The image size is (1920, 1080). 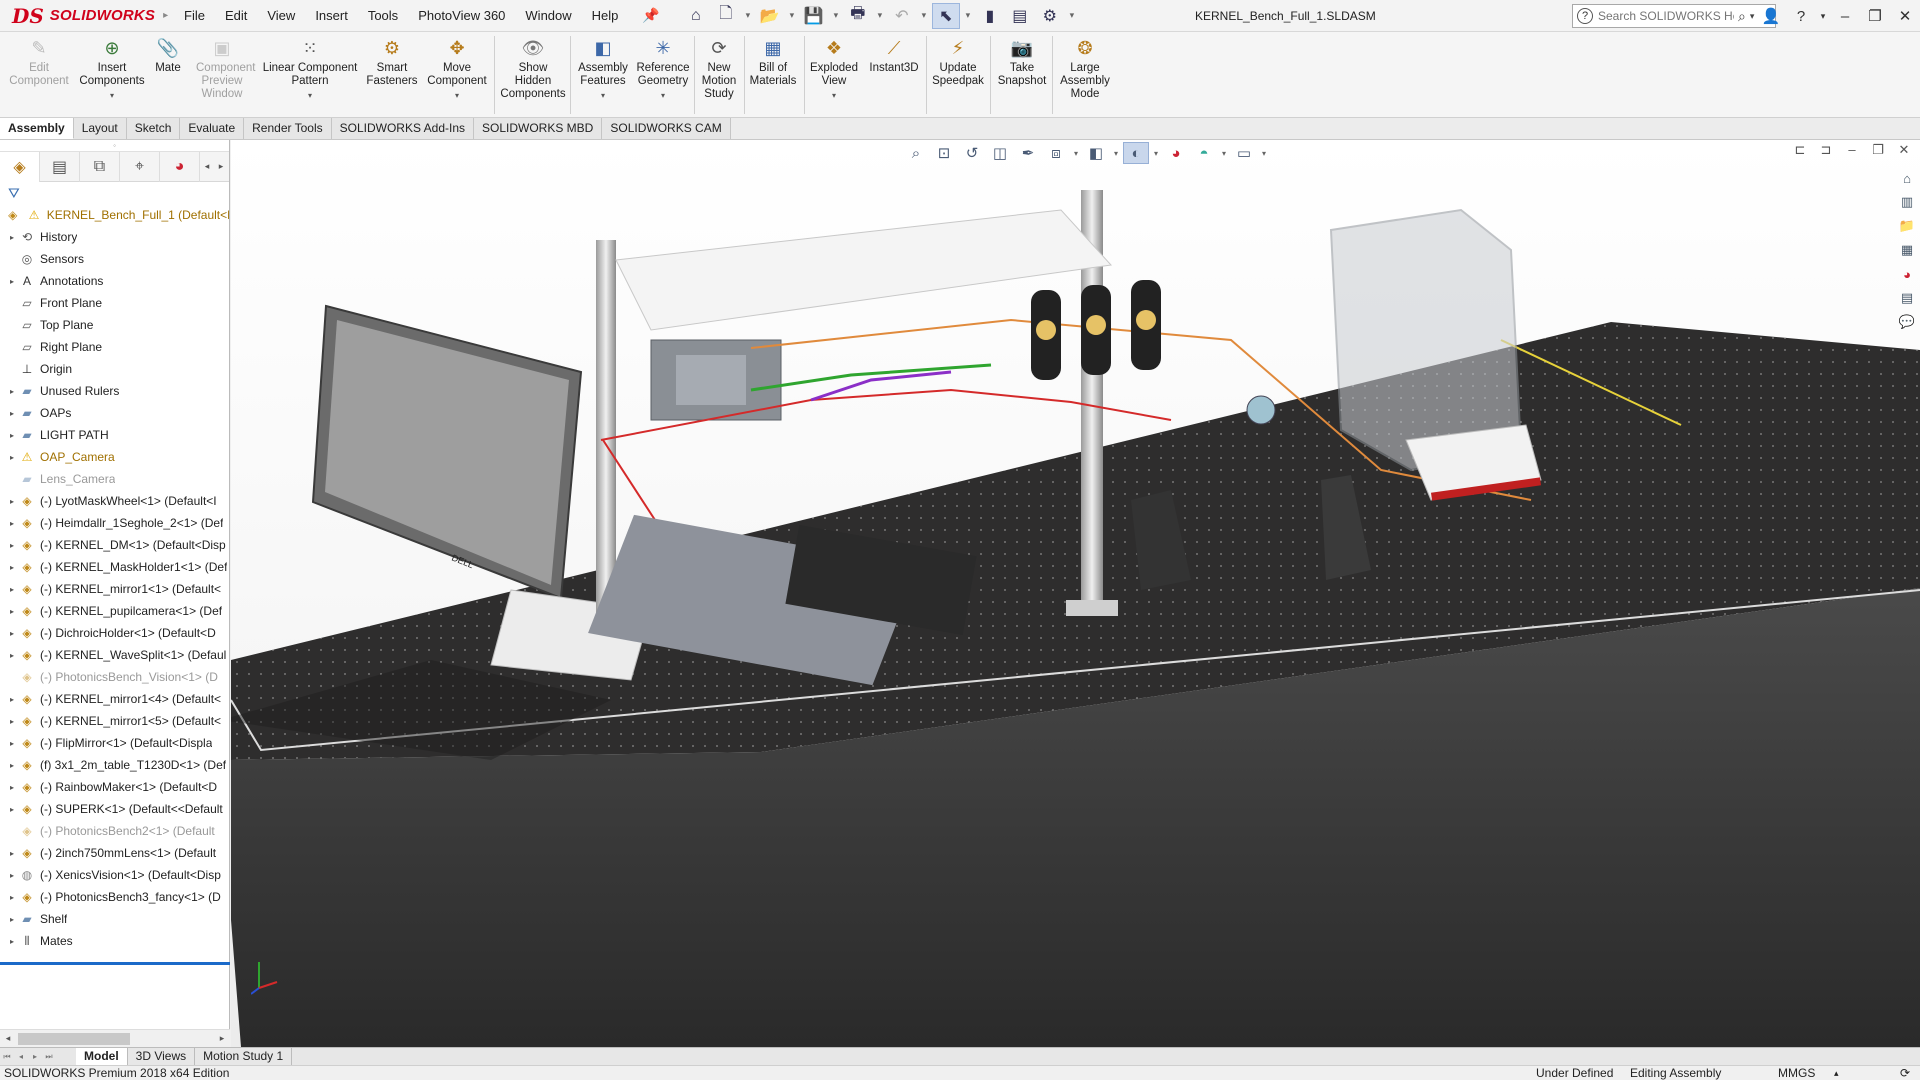 I want to click on viewport-tile-left-icon: ⊏, so click(x=1800, y=150).